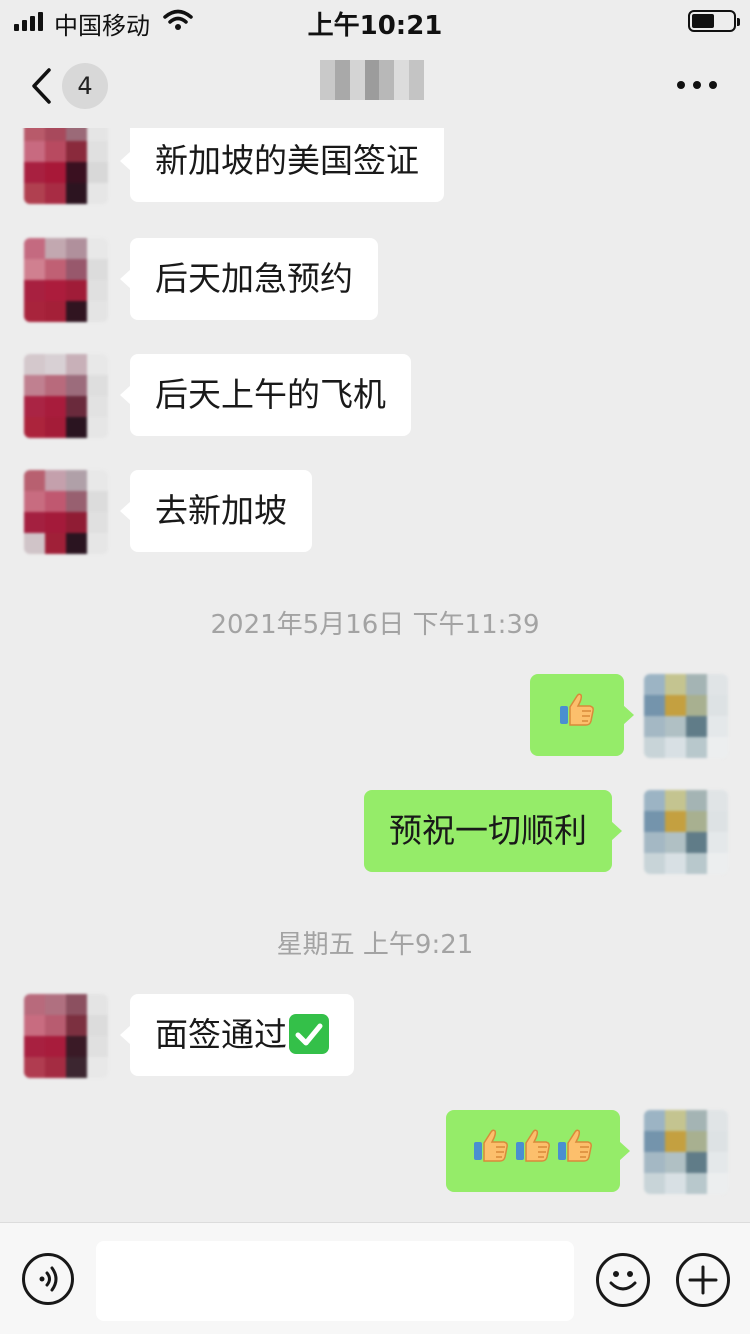  Describe the element at coordinates (85, 86) in the screenshot. I see `unread-count-badge: 4` at that location.